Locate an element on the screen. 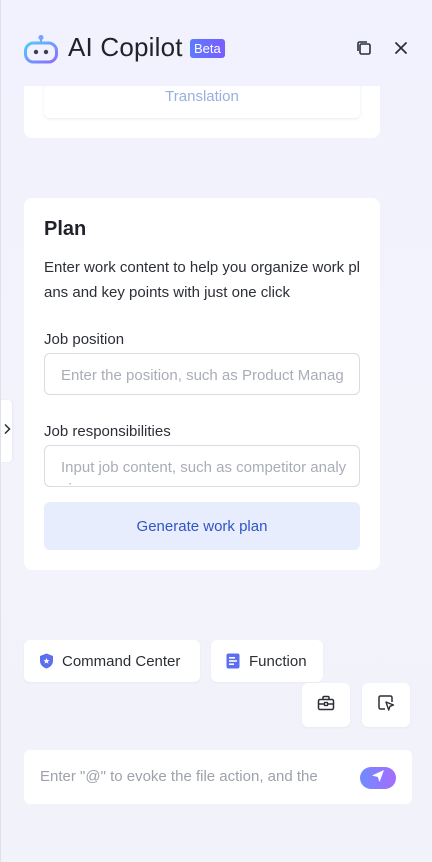 This screenshot has height=862, width=432. toolbox-icon is located at coordinates (326, 705).